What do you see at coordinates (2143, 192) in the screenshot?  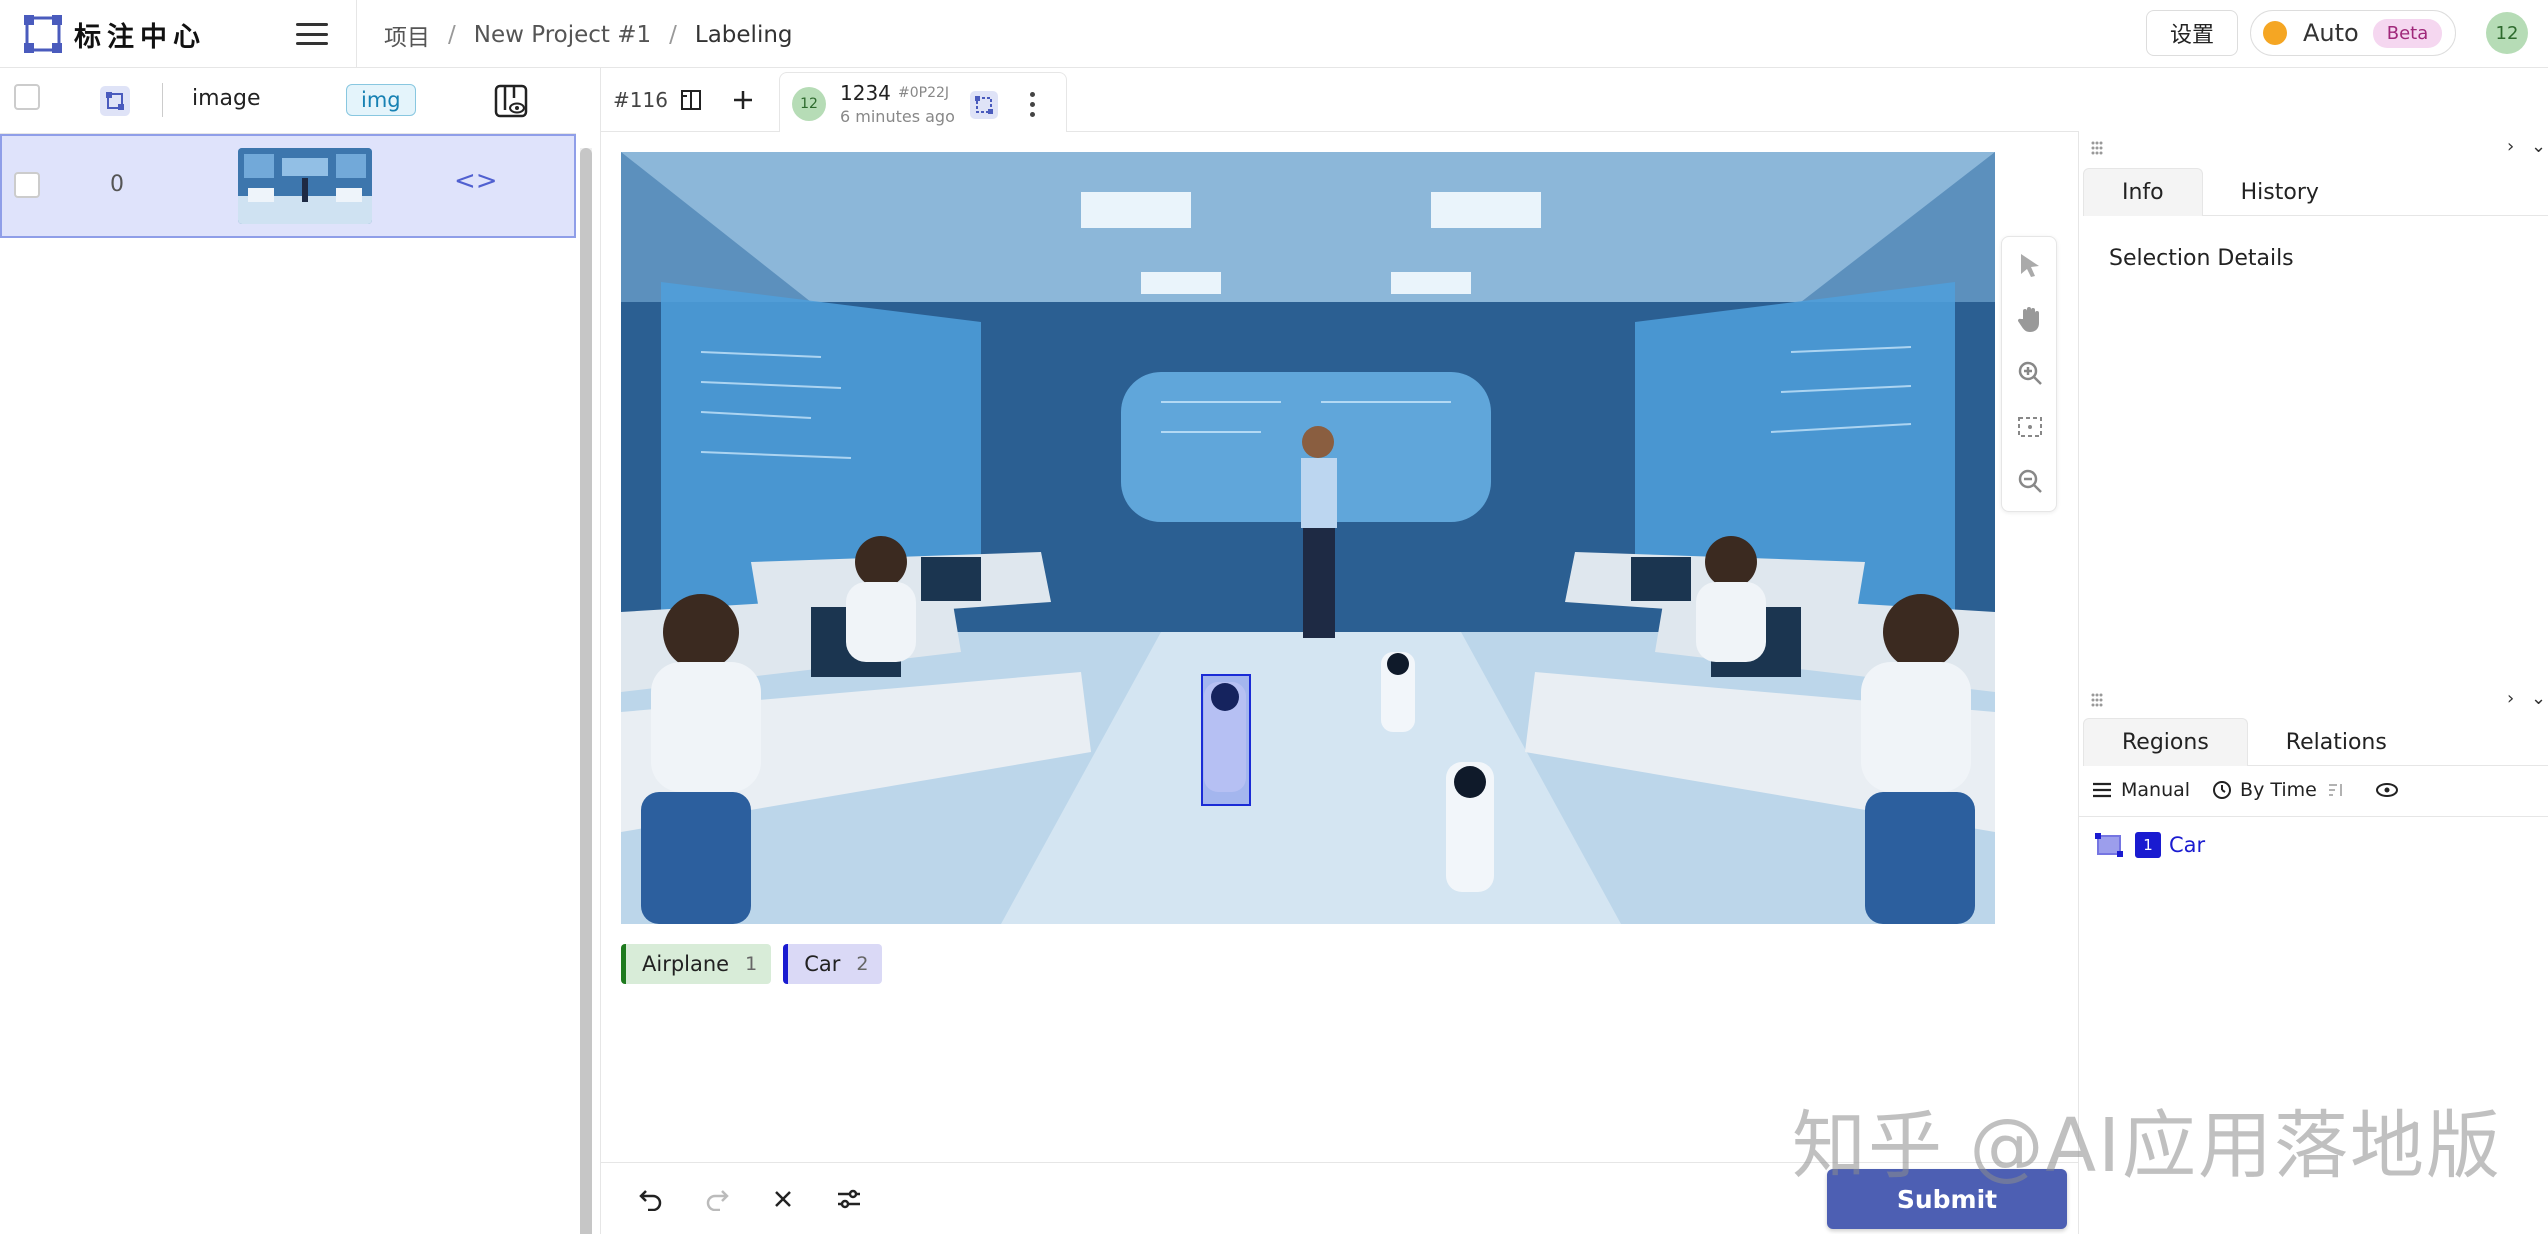 I see `tab-info: Info` at bounding box center [2143, 192].